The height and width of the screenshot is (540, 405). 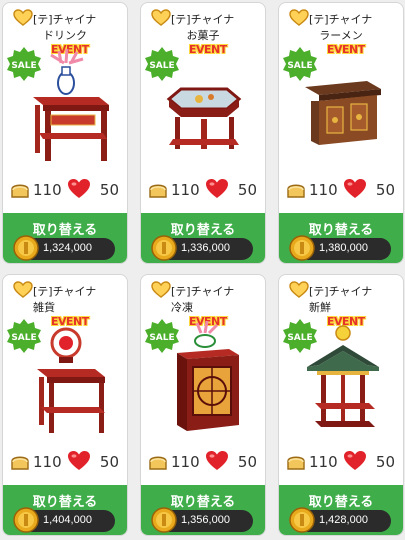 I want to click on item-subtitle: 新鮮, so click(x=320, y=307).